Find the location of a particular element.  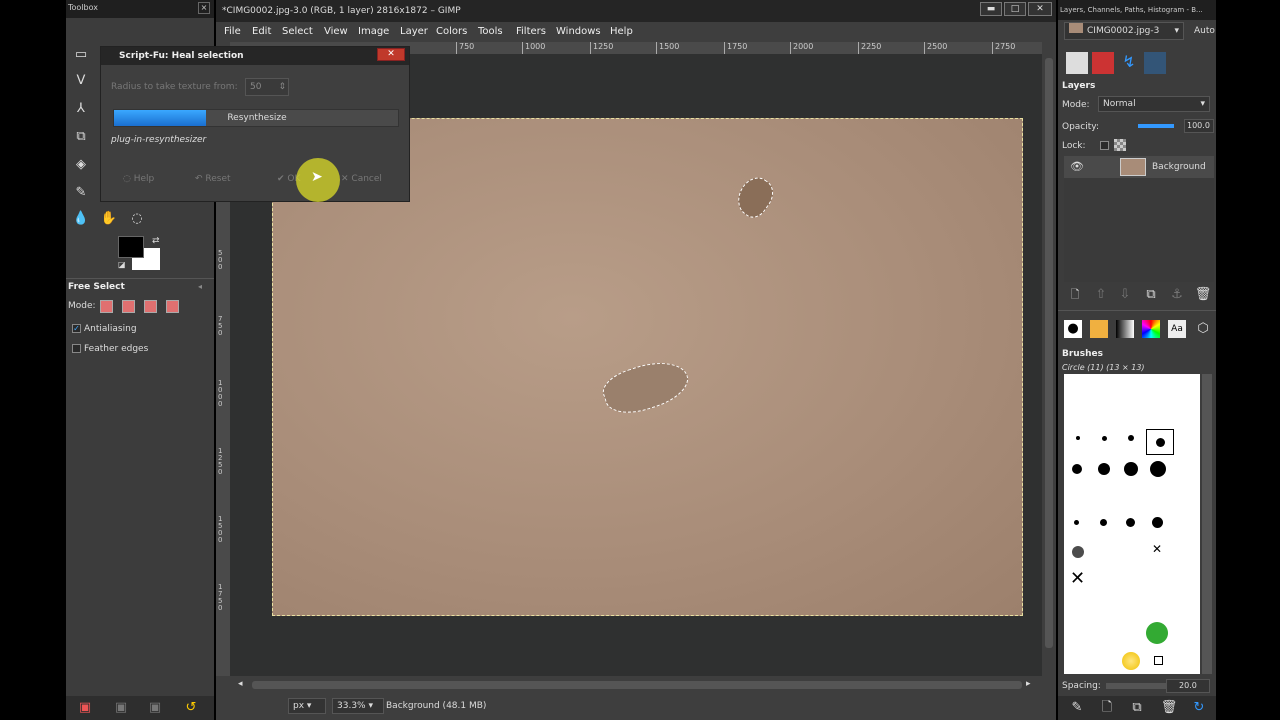

histogram-tab-icon is located at coordinates (1155, 63).